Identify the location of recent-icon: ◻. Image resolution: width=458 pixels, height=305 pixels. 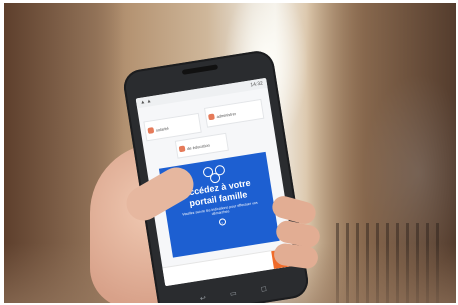
(263, 288).